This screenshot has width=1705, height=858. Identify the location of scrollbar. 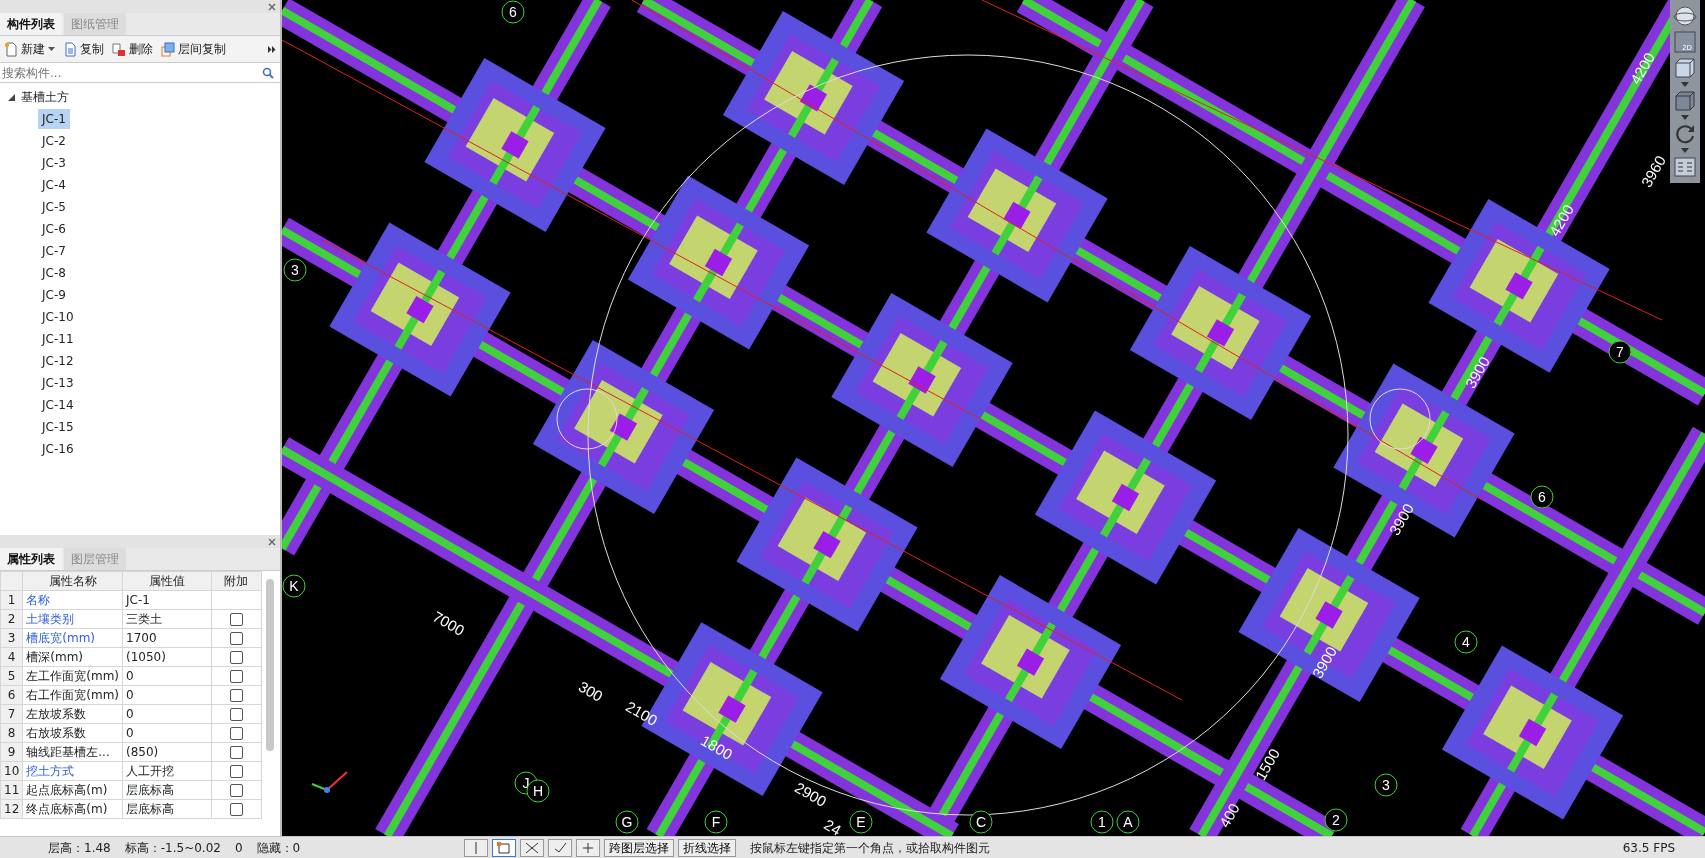
(270, 665).